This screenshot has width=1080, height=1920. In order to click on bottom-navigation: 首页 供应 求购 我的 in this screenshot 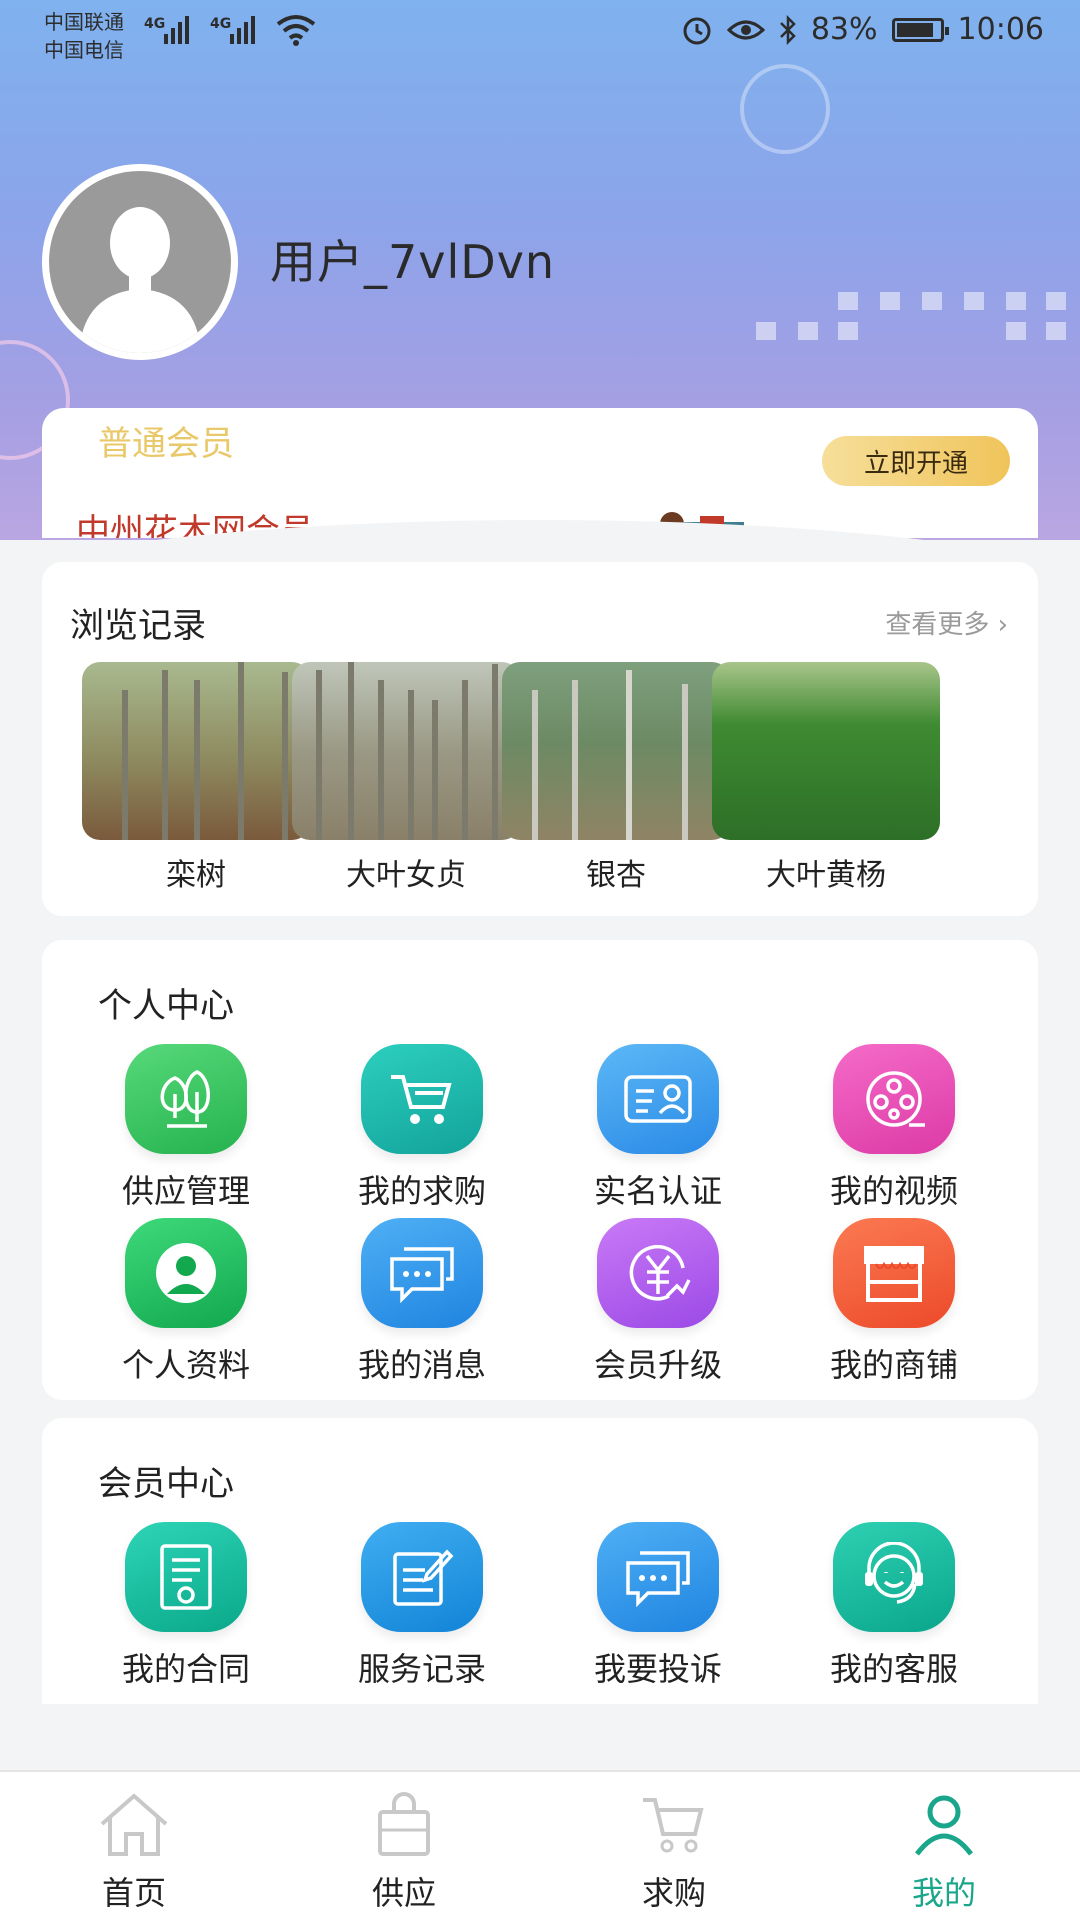, I will do `click(540, 1845)`.